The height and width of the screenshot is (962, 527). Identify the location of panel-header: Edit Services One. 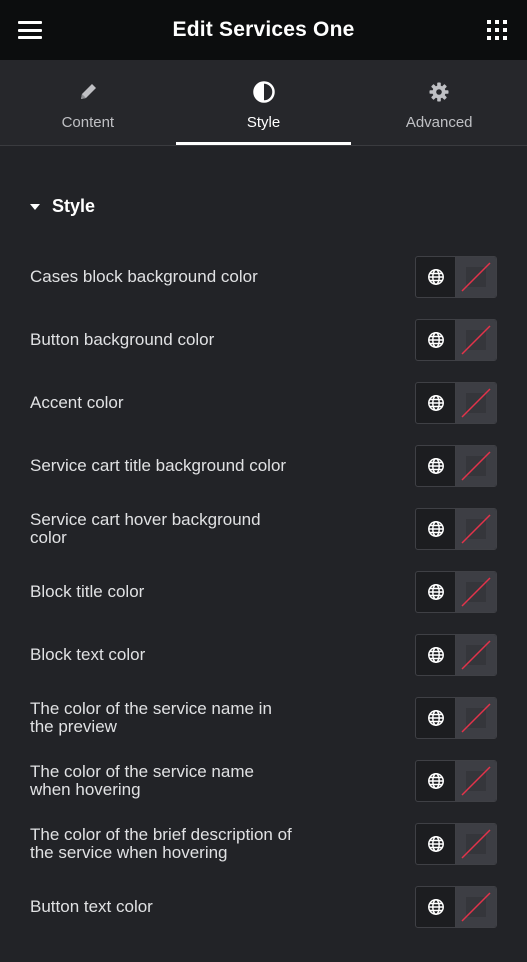
(263, 30).